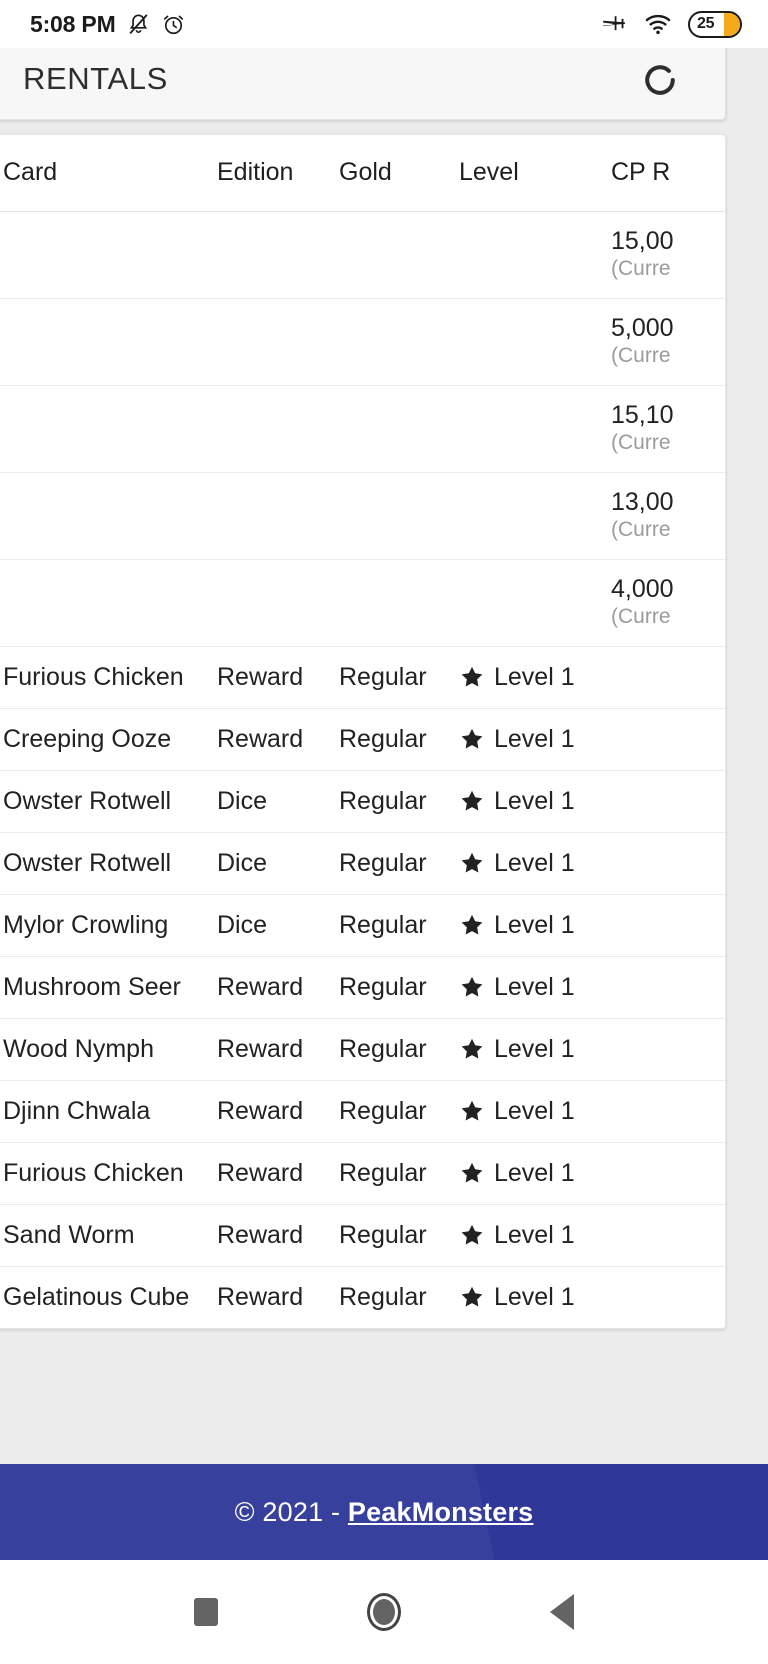 This screenshot has width=768, height=1664. I want to click on notifications-silenced-icon, so click(138, 23).